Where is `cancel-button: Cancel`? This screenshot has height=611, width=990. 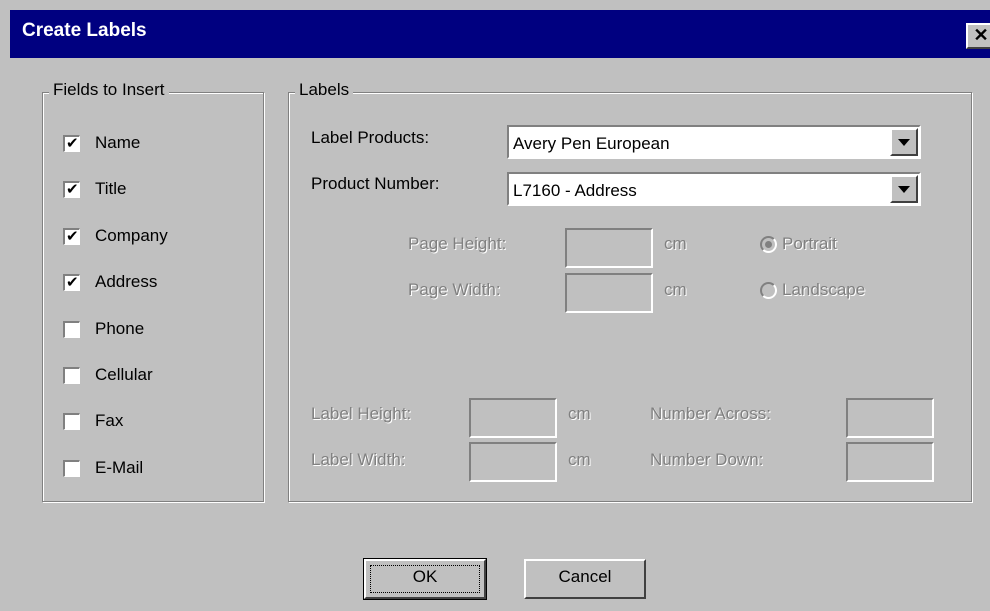 cancel-button: Cancel is located at coordinates (585, 579).